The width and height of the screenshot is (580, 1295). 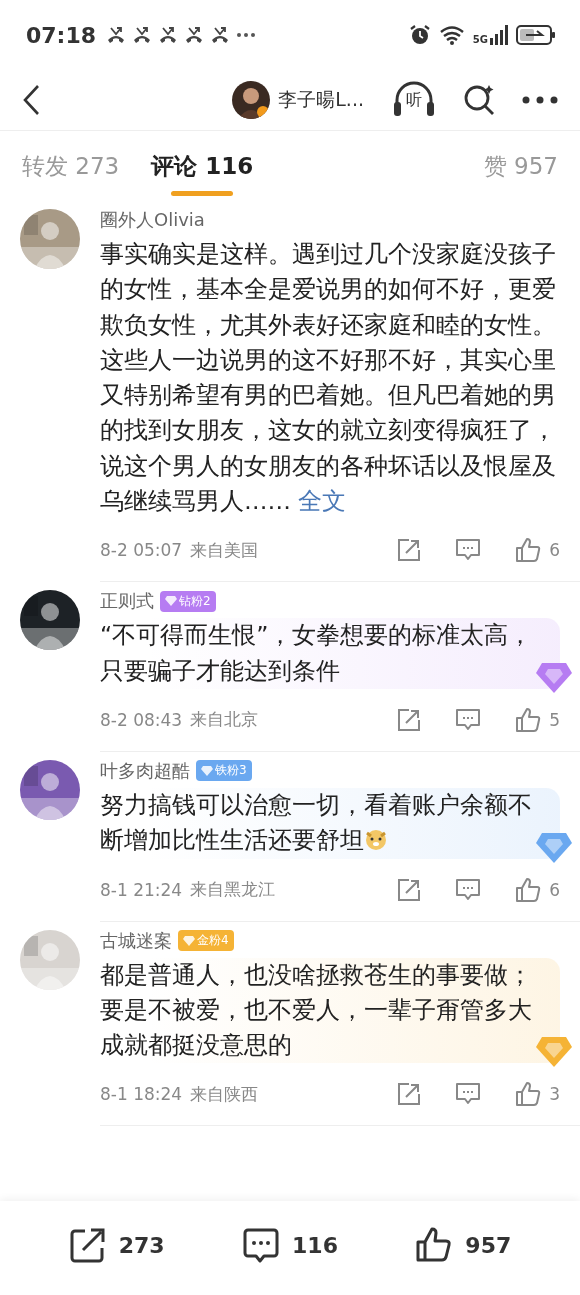 I want to click on comment-location: 来自北京, so click(x=224, y=720).